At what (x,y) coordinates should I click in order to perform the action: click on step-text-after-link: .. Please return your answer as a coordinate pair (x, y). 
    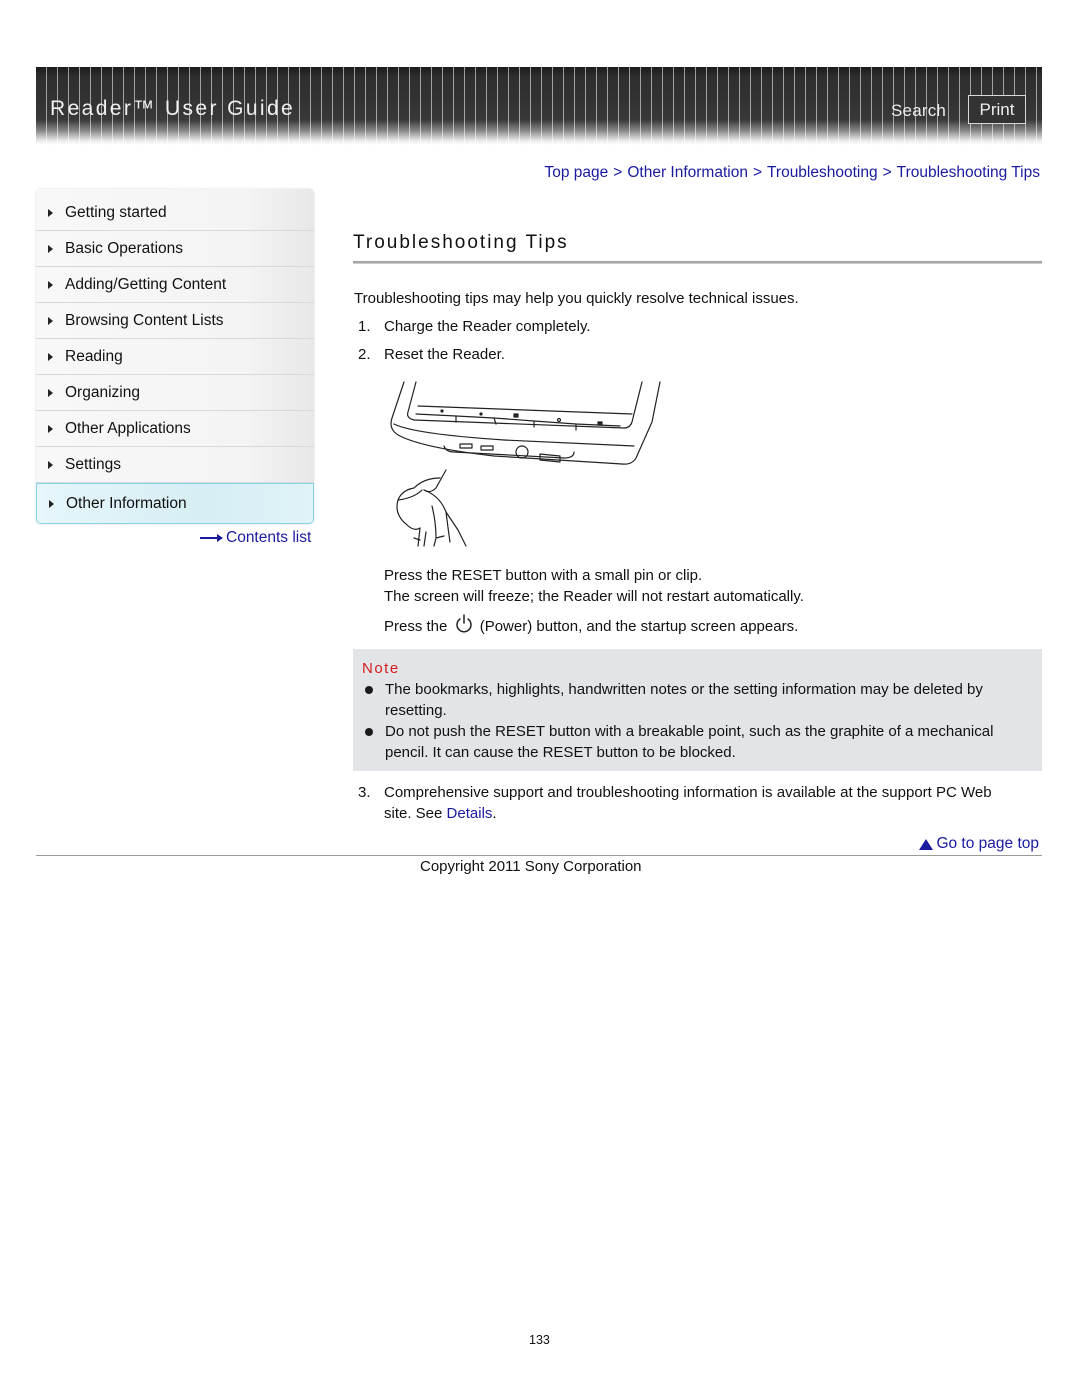
    Looking at the image, I should click on (494, 813).